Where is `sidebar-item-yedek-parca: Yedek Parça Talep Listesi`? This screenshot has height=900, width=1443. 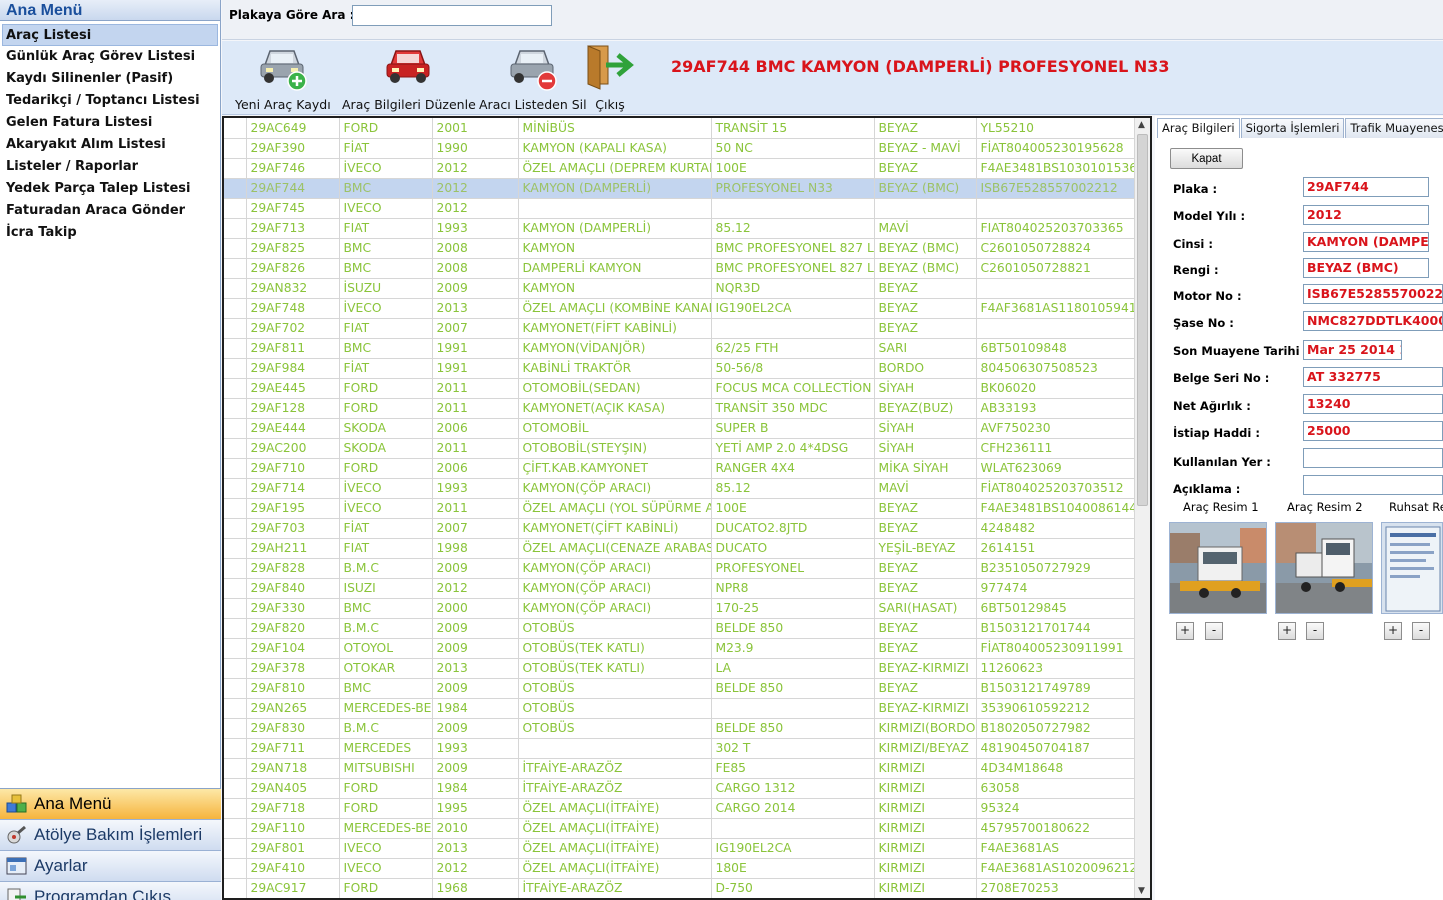 sidebar-item-yedek-parca: Yedek Parça Talep Listesi is located at coordinates (110, 189).